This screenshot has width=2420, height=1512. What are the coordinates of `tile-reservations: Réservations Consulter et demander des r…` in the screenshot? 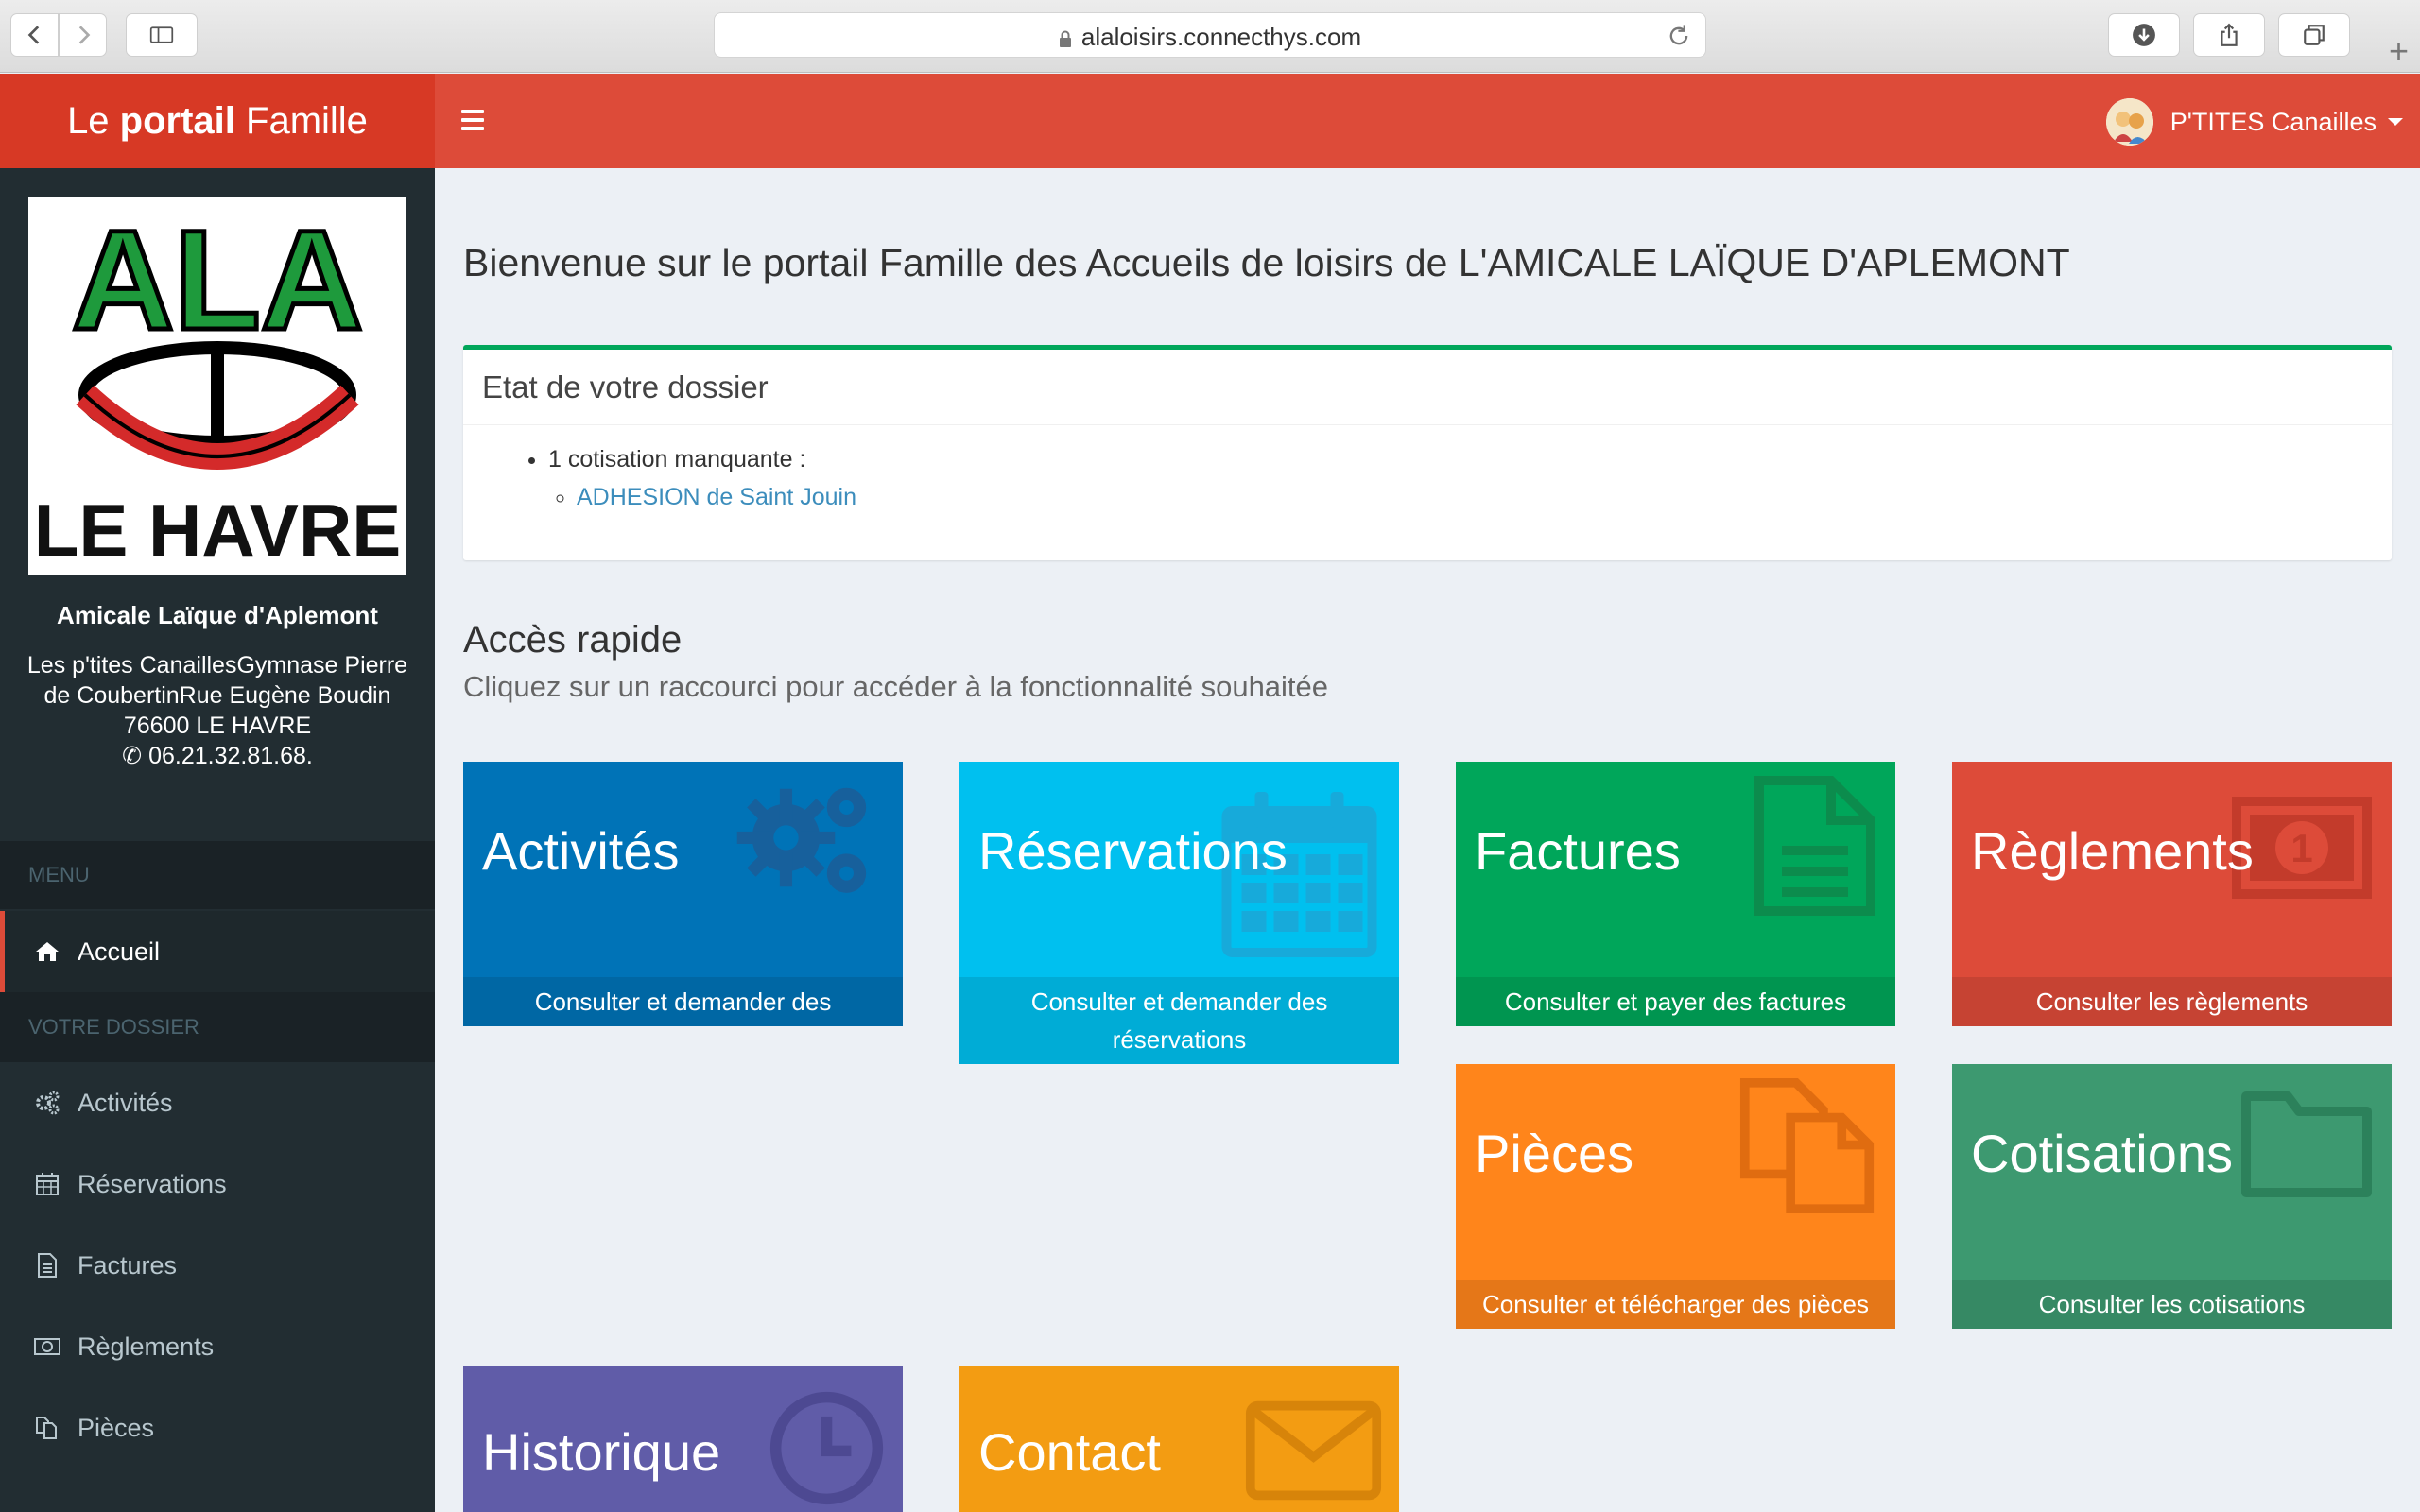 It's located at (1179, 913).